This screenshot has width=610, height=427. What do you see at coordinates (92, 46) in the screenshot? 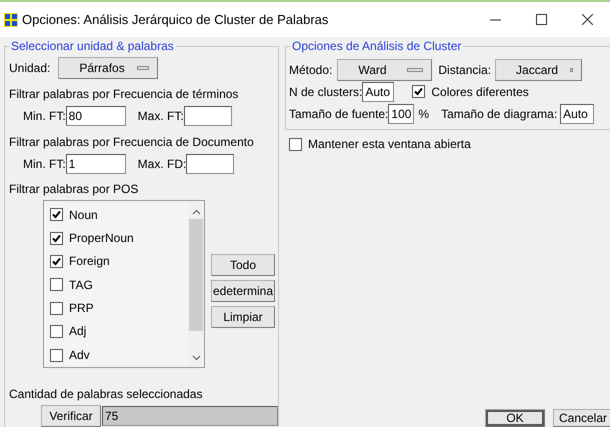
I see `section-legend: Seleccionar unidad & palabras` at bounding box center [92, 46].